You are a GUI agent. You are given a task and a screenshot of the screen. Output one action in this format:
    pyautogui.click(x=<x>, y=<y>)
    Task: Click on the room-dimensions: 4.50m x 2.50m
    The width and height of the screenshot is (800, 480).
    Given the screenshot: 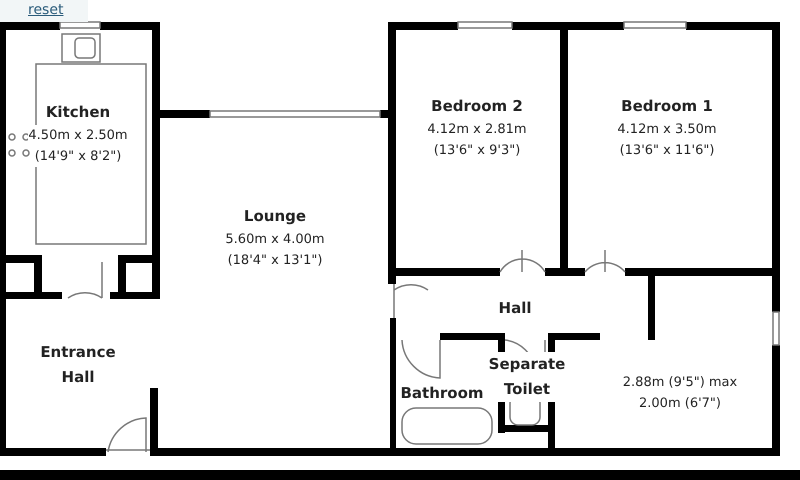 What is the action you would take?
    pyautogui.click(x=78, y=135)
    